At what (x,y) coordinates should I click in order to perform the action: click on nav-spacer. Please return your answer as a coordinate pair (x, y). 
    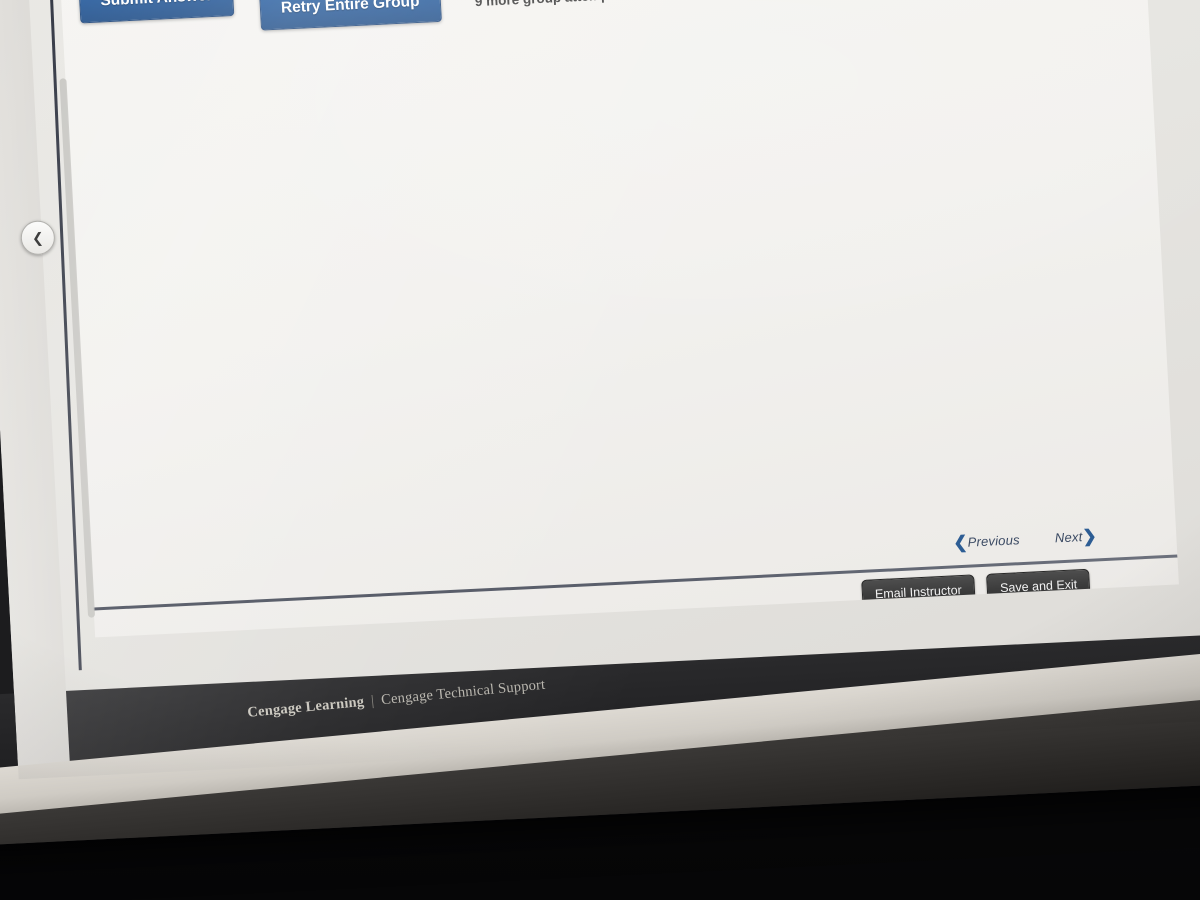
    Looking at the image, I should click on (1038, 543).